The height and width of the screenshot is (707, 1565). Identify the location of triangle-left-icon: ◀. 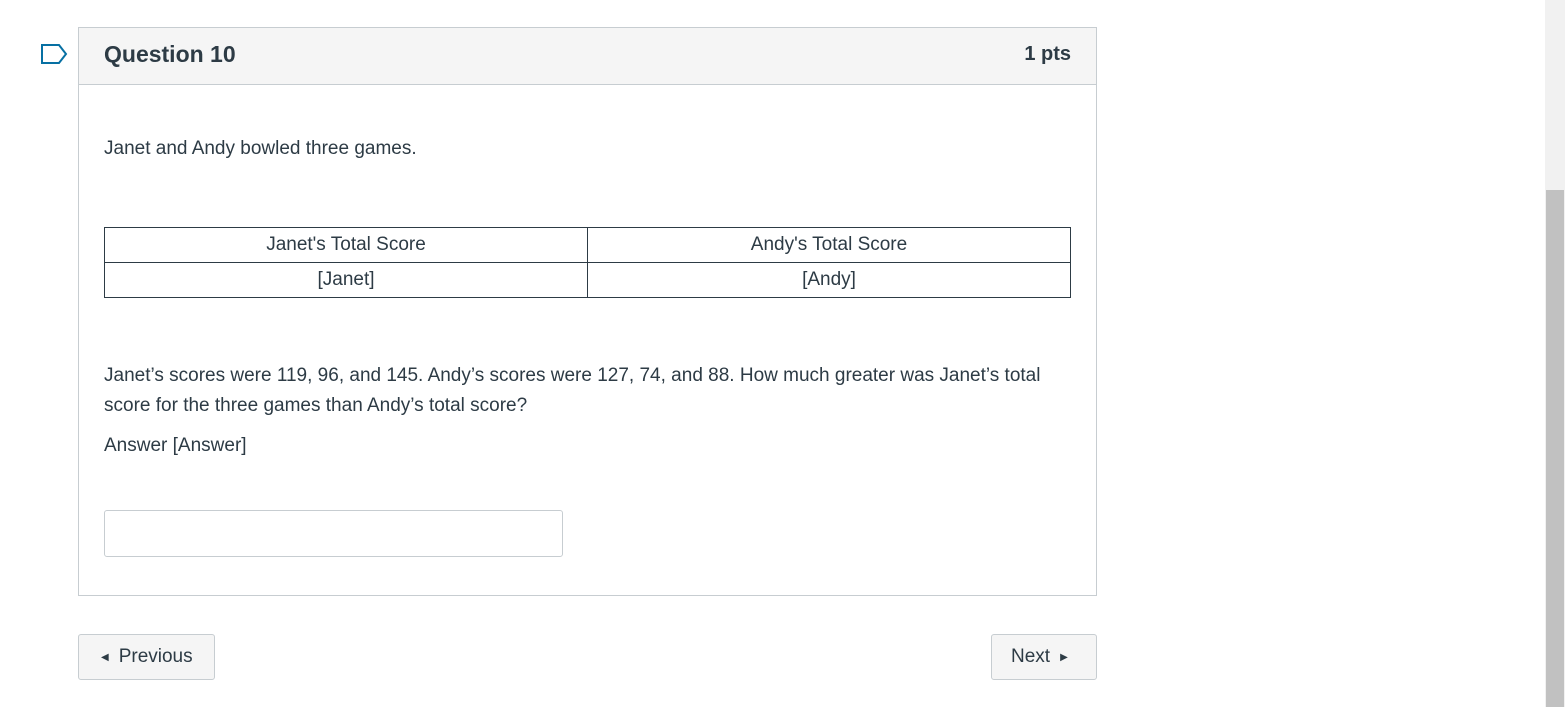
(105, 657).